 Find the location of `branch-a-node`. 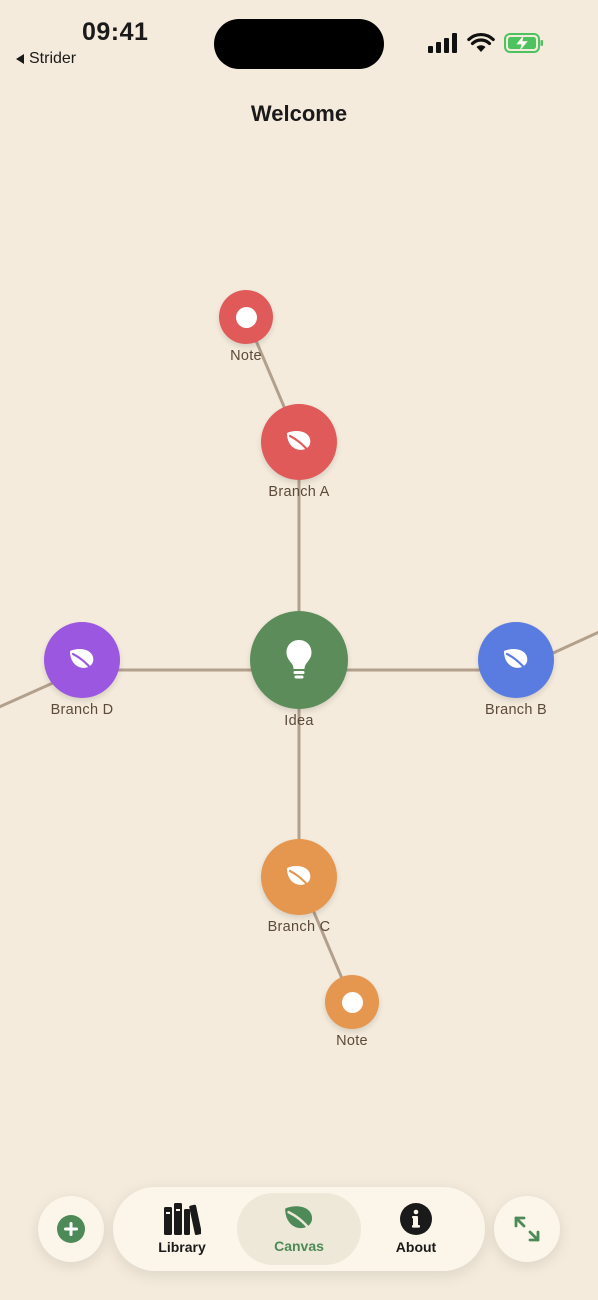

branch-a-node is located at coordinates (299, 442).